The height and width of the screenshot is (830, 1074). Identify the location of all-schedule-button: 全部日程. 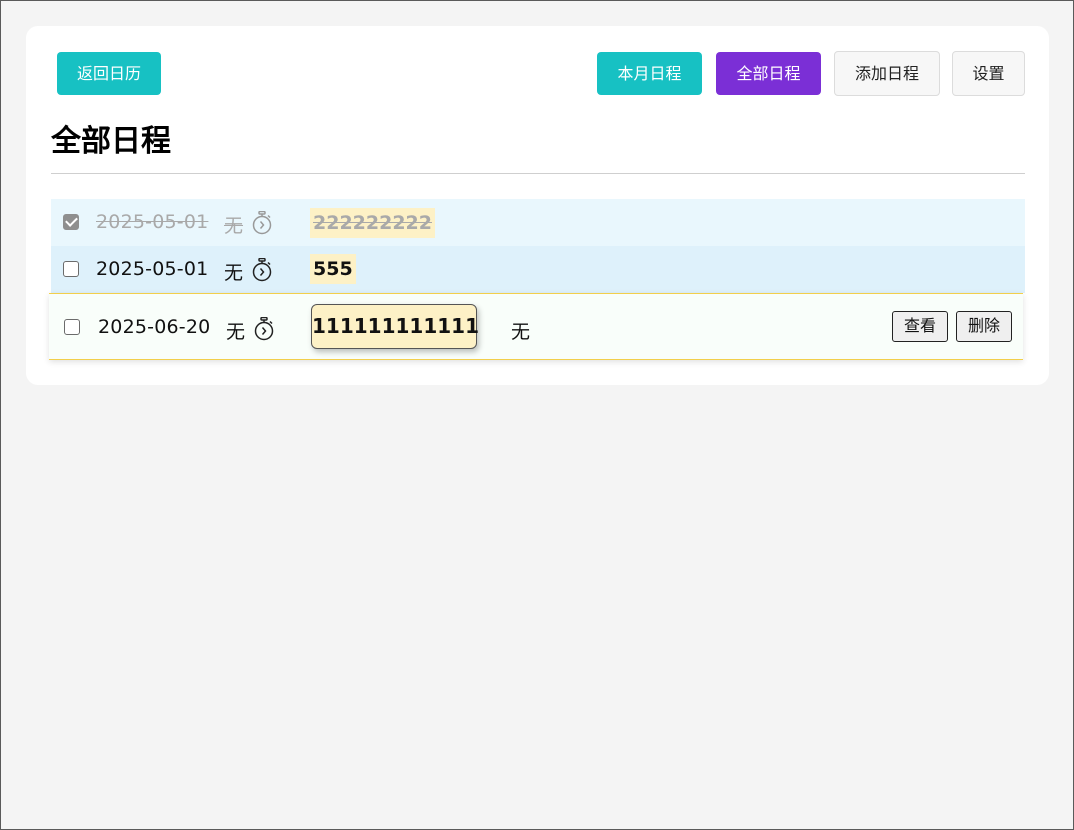
(768, 73).